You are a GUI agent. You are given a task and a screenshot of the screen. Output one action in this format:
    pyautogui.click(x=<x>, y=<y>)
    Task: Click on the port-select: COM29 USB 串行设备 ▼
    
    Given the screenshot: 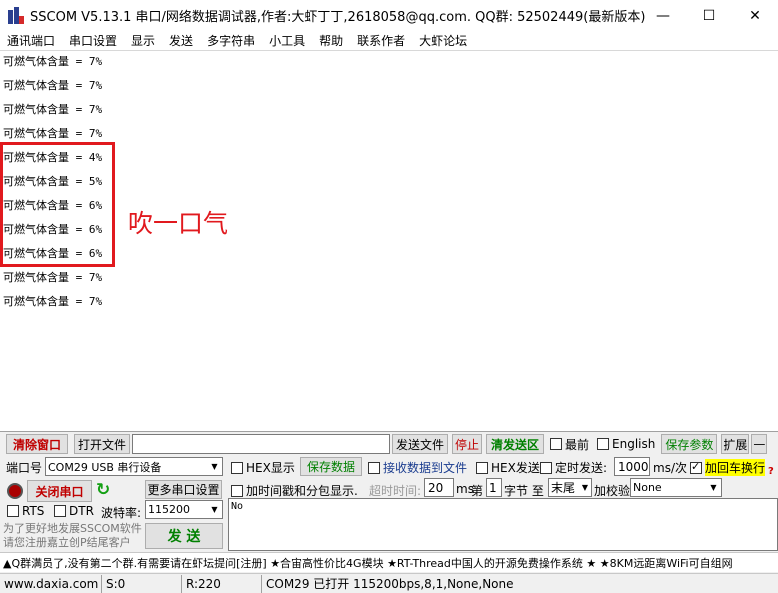 What is the action you would take?
    pyautogui.click(x=134, y=466)
    